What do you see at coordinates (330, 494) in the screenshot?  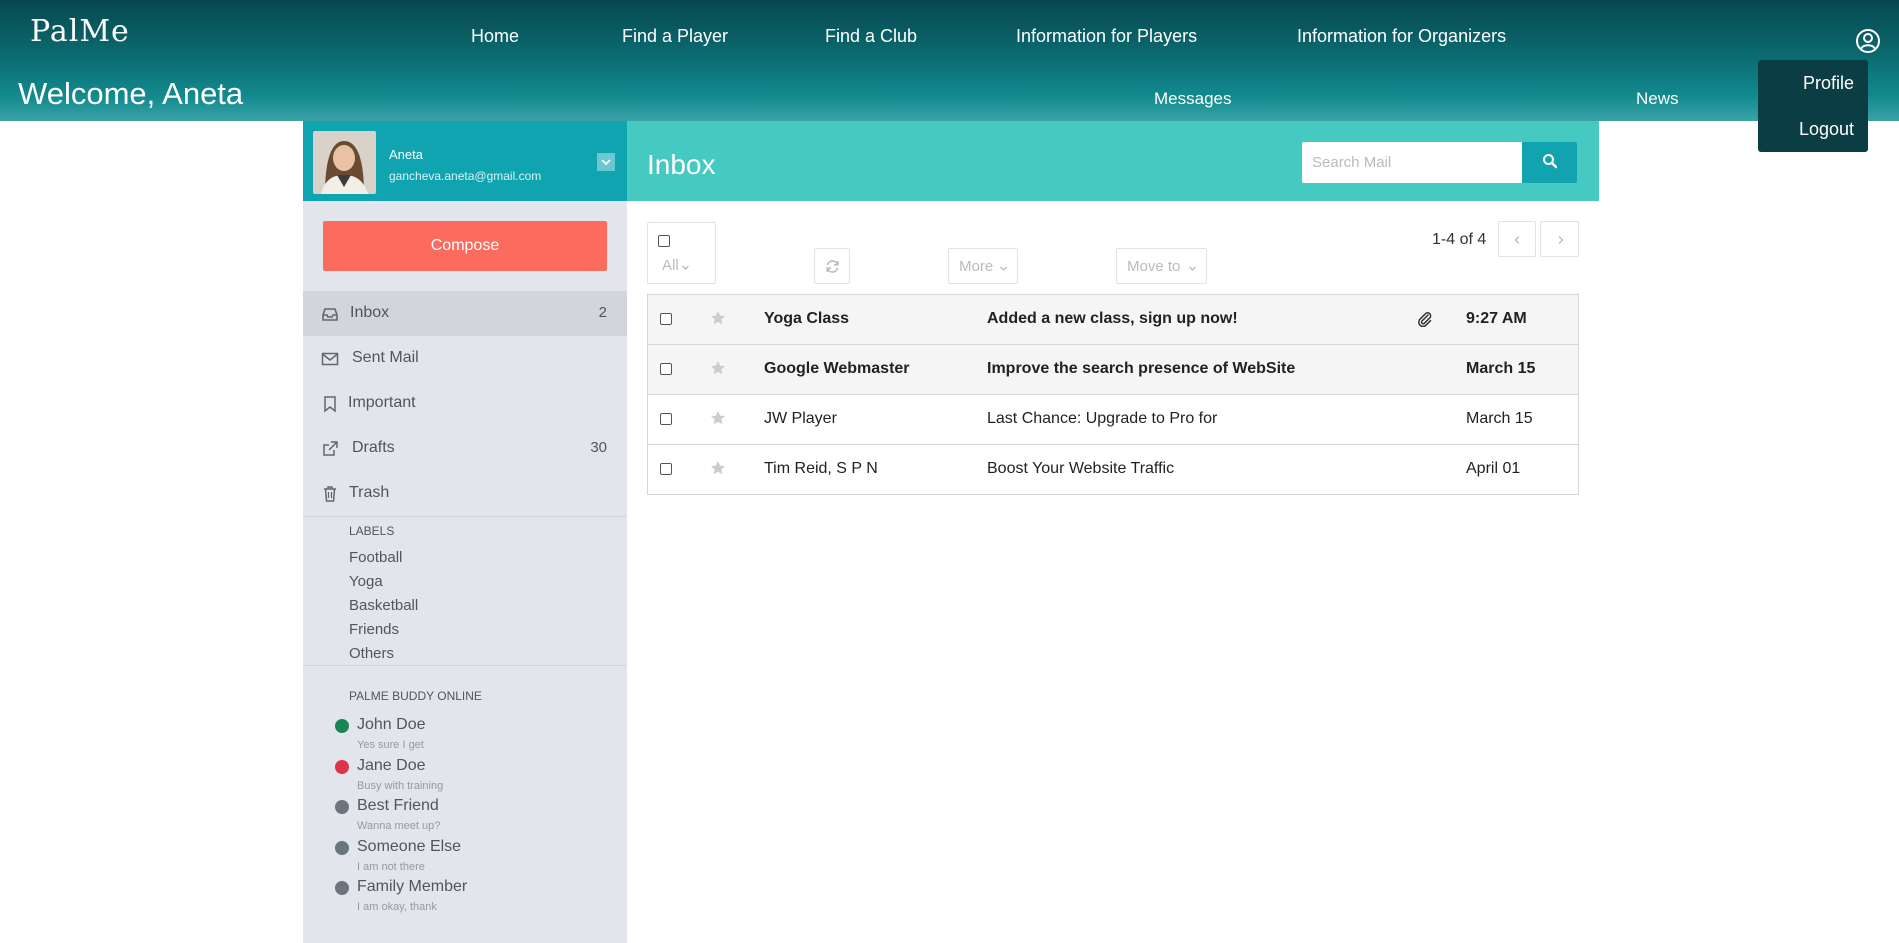 I see `trash-icon` at bounding box center [330, 494].